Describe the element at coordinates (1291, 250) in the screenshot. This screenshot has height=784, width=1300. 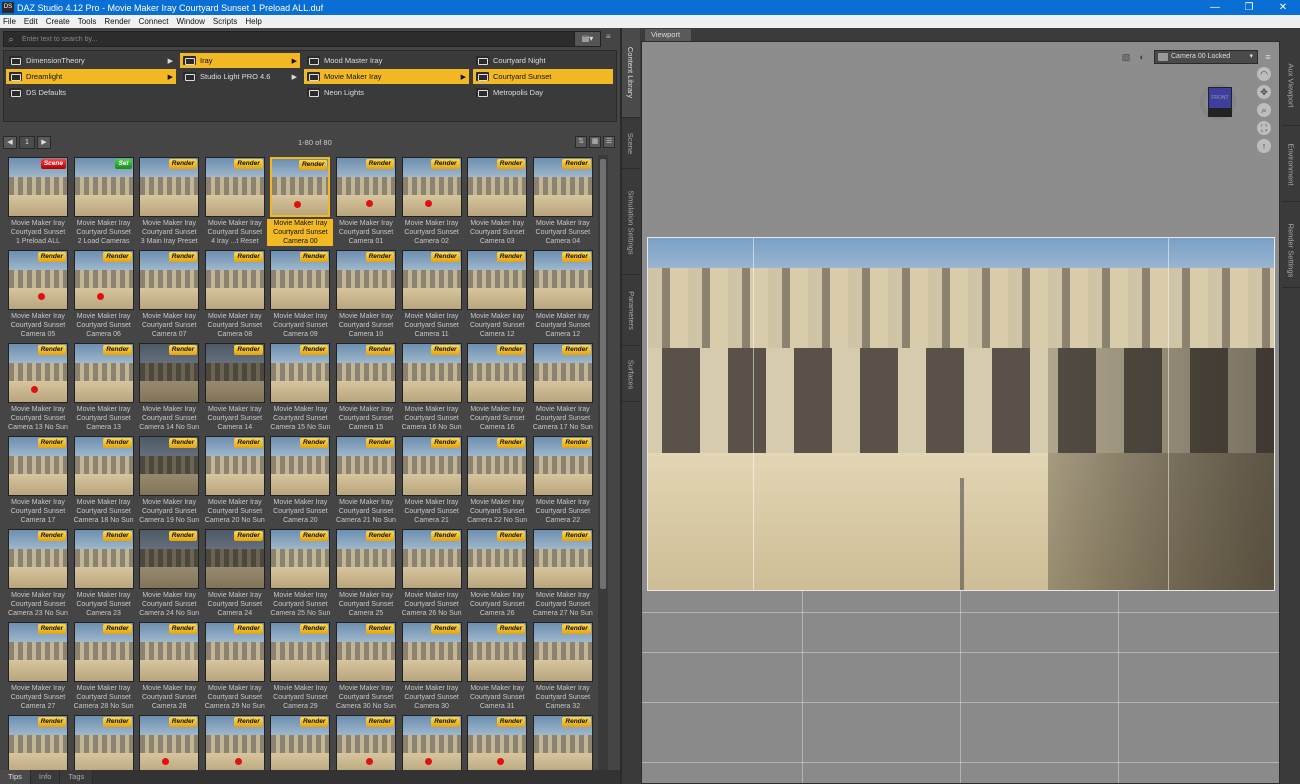
I see `tab-render-settings: Render Settings` at that location.